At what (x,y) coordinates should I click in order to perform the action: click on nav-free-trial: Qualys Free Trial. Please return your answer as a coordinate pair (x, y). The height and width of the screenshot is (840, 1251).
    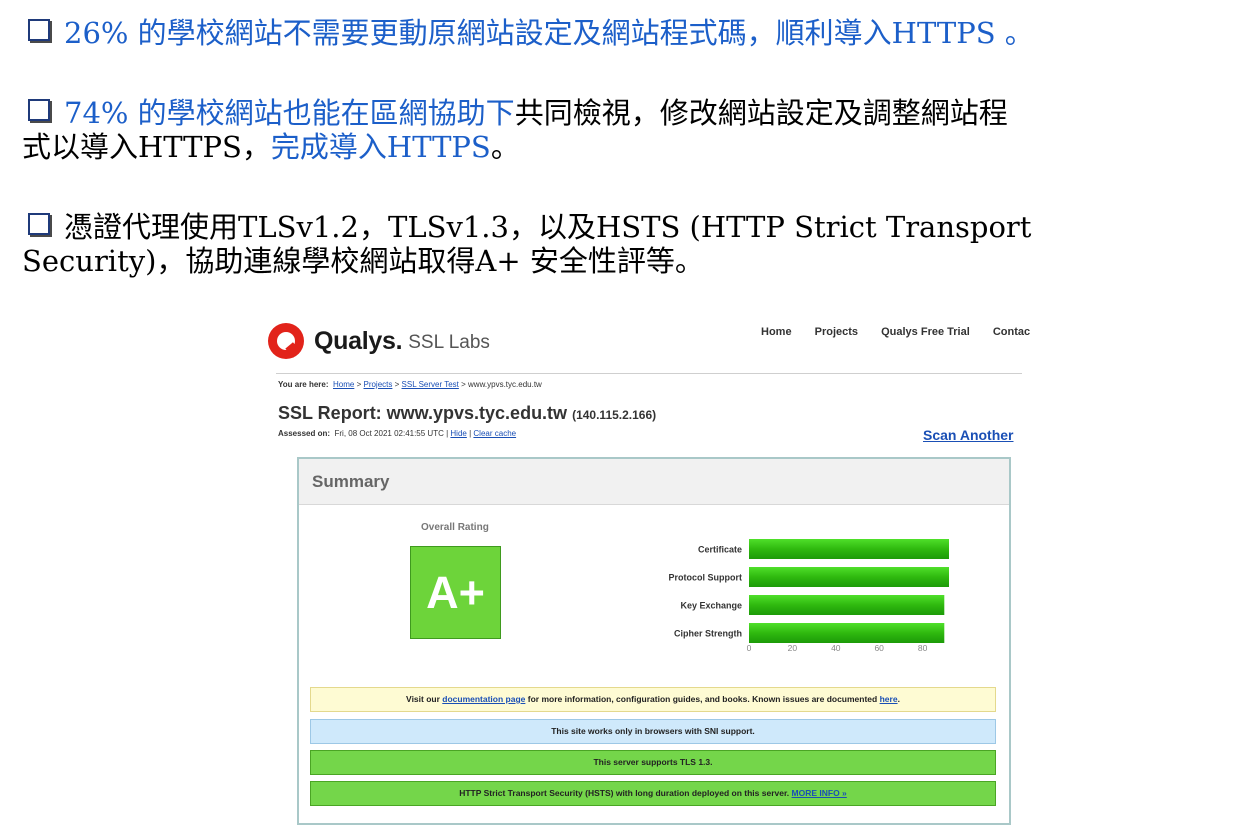
    Looking at the image, I should click on (925, 332).